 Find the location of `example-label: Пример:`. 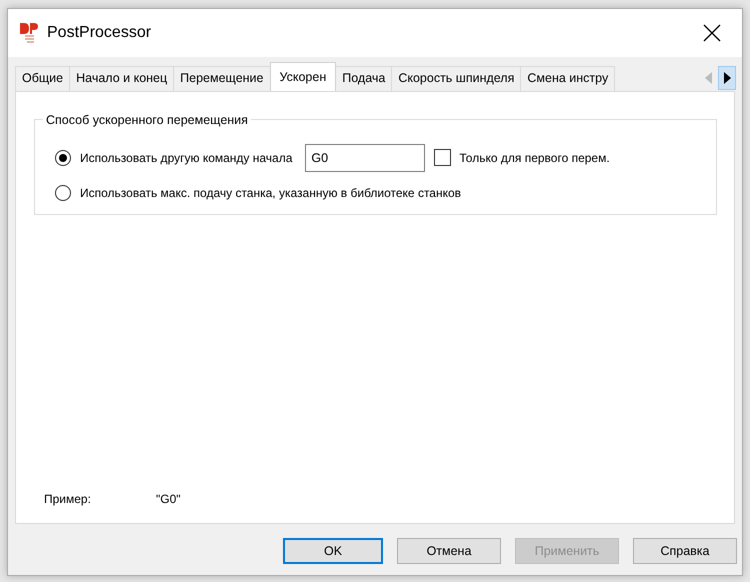

example-label: Пример: is located at coordinates (68, 499).